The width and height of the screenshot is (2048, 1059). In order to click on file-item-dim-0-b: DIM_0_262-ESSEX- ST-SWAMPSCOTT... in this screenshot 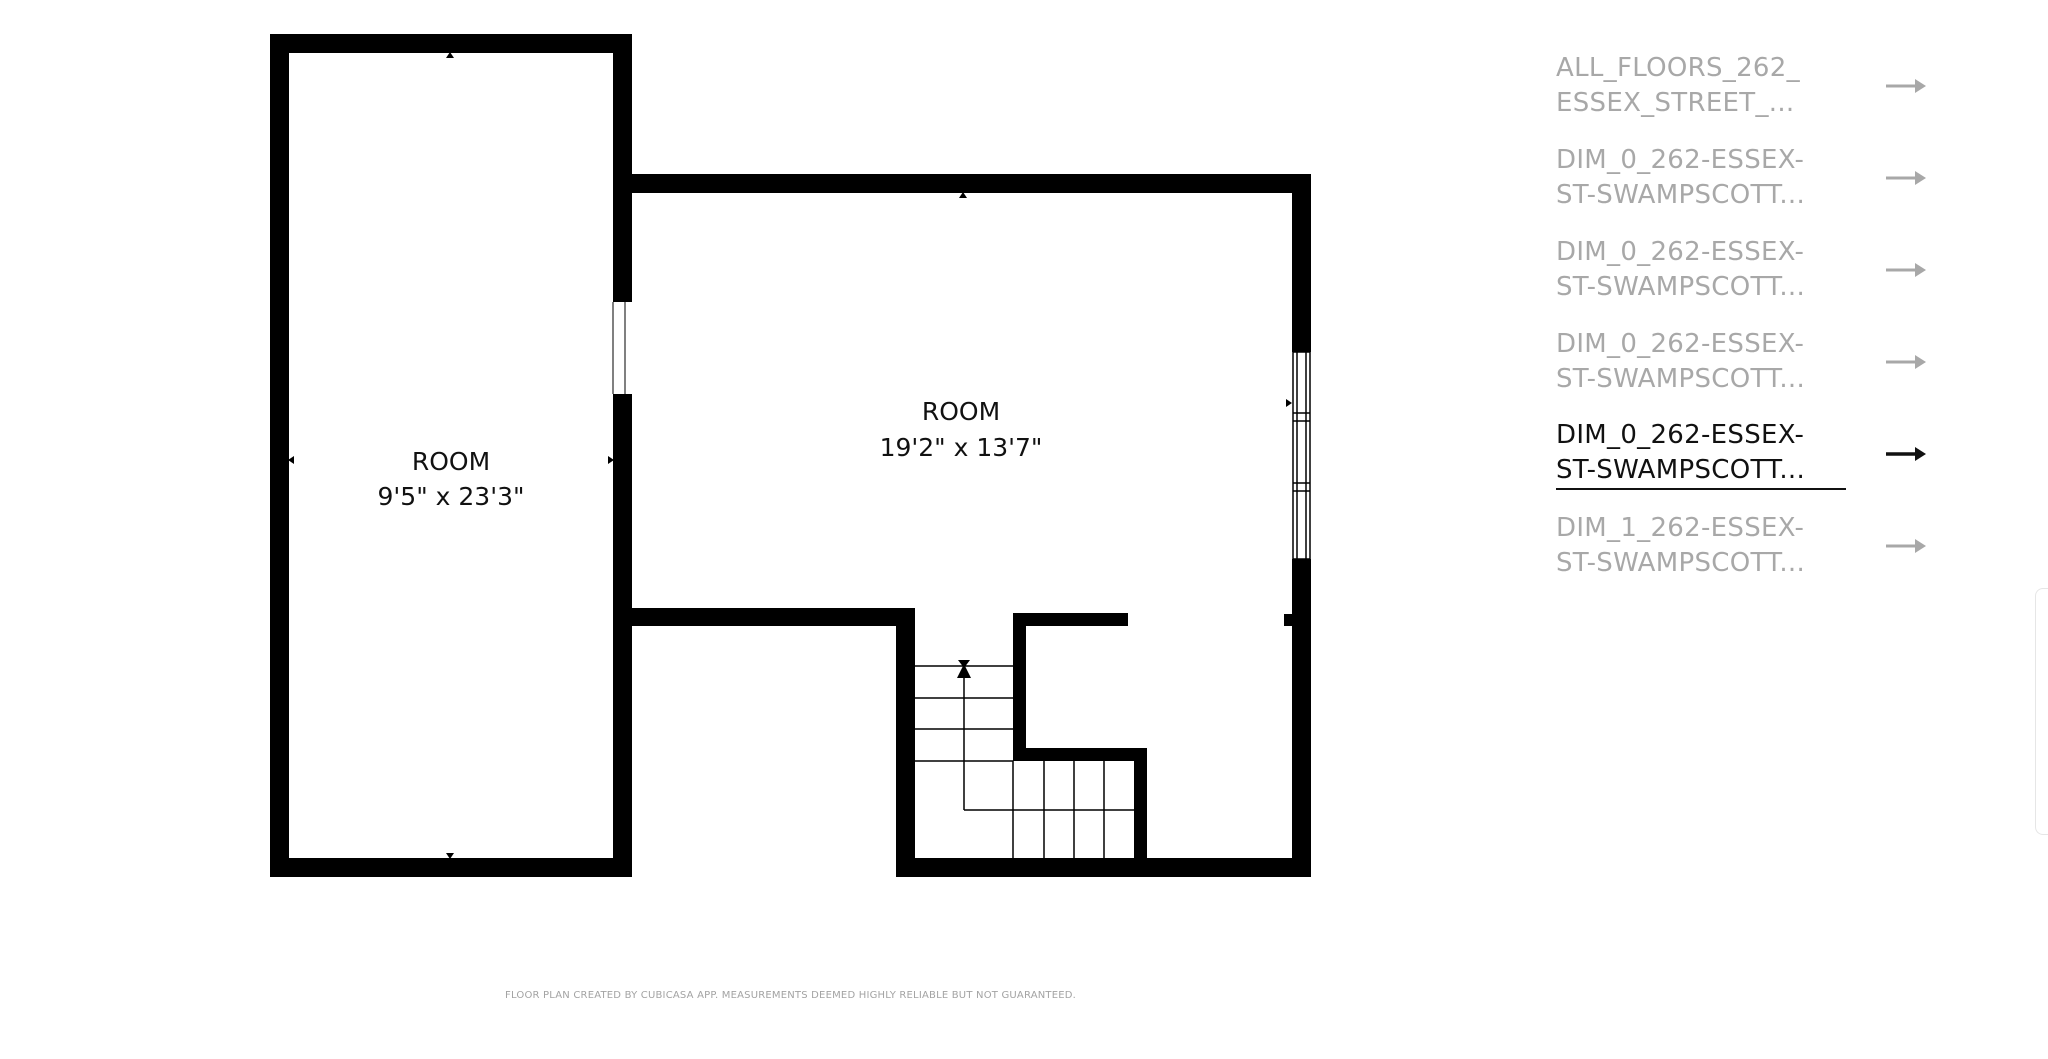, I will do `click(1746, 270)`.